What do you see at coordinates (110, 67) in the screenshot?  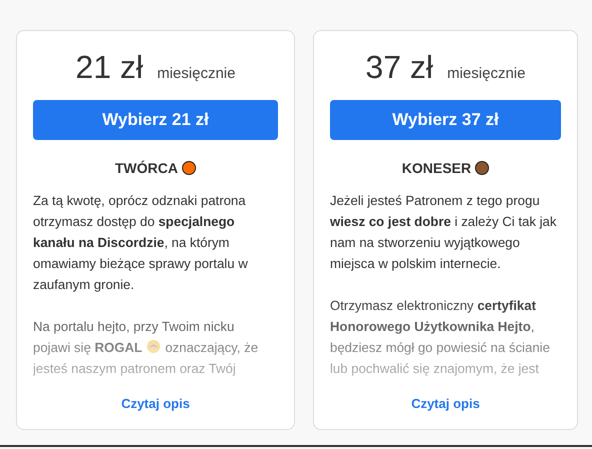 I see `price-text: 21 zł` at bounding box center [110, 67].